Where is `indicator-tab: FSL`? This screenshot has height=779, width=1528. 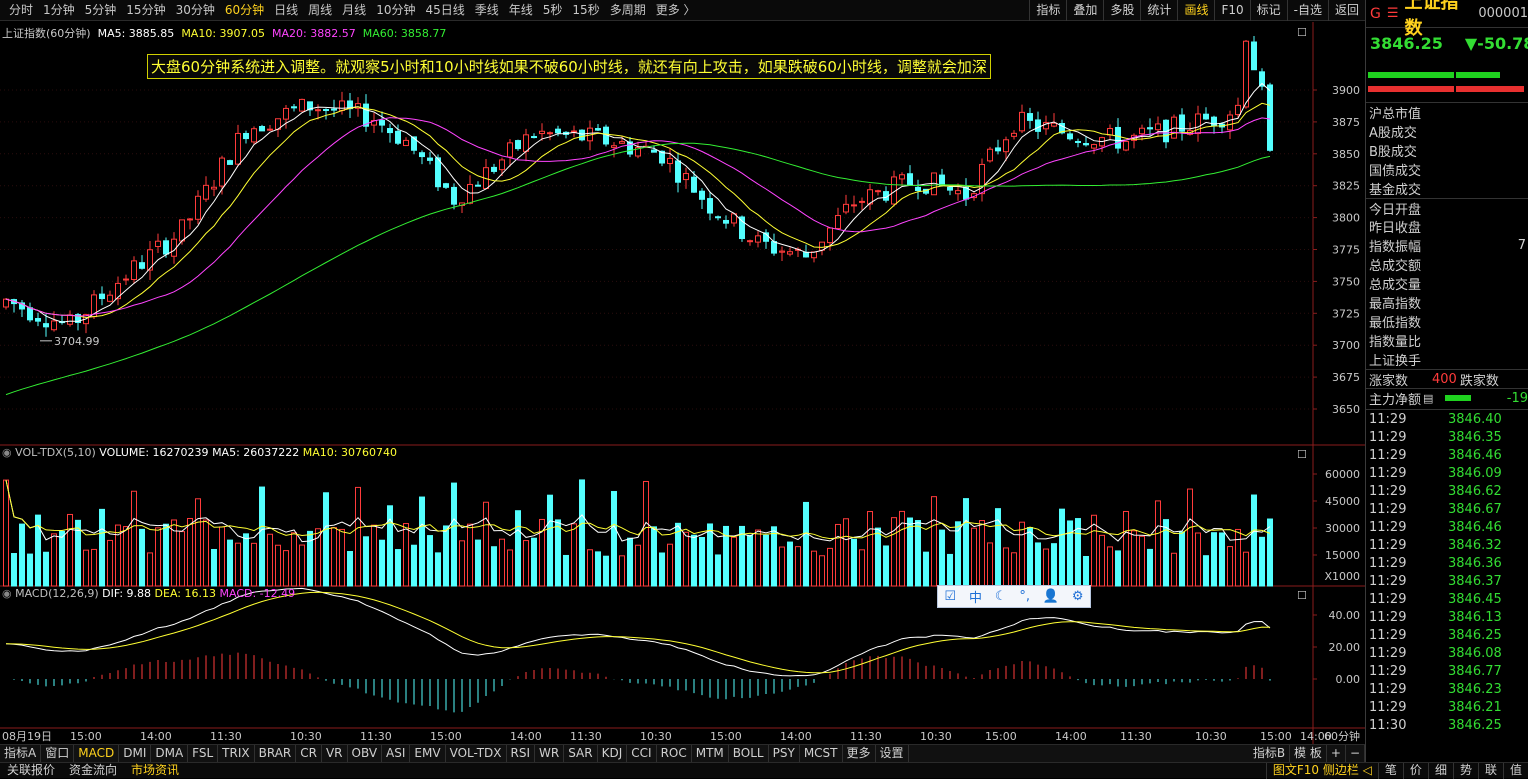
indicator-tab: FSL is located at coordinates (203, 753).